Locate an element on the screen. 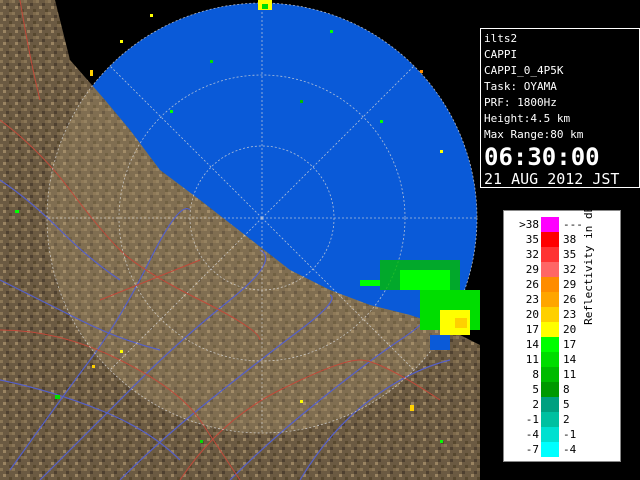 Image resolution: width=640 pixels, height=480 pixels. legend-lower-bound: 11 is located at coordinates (532, 359).